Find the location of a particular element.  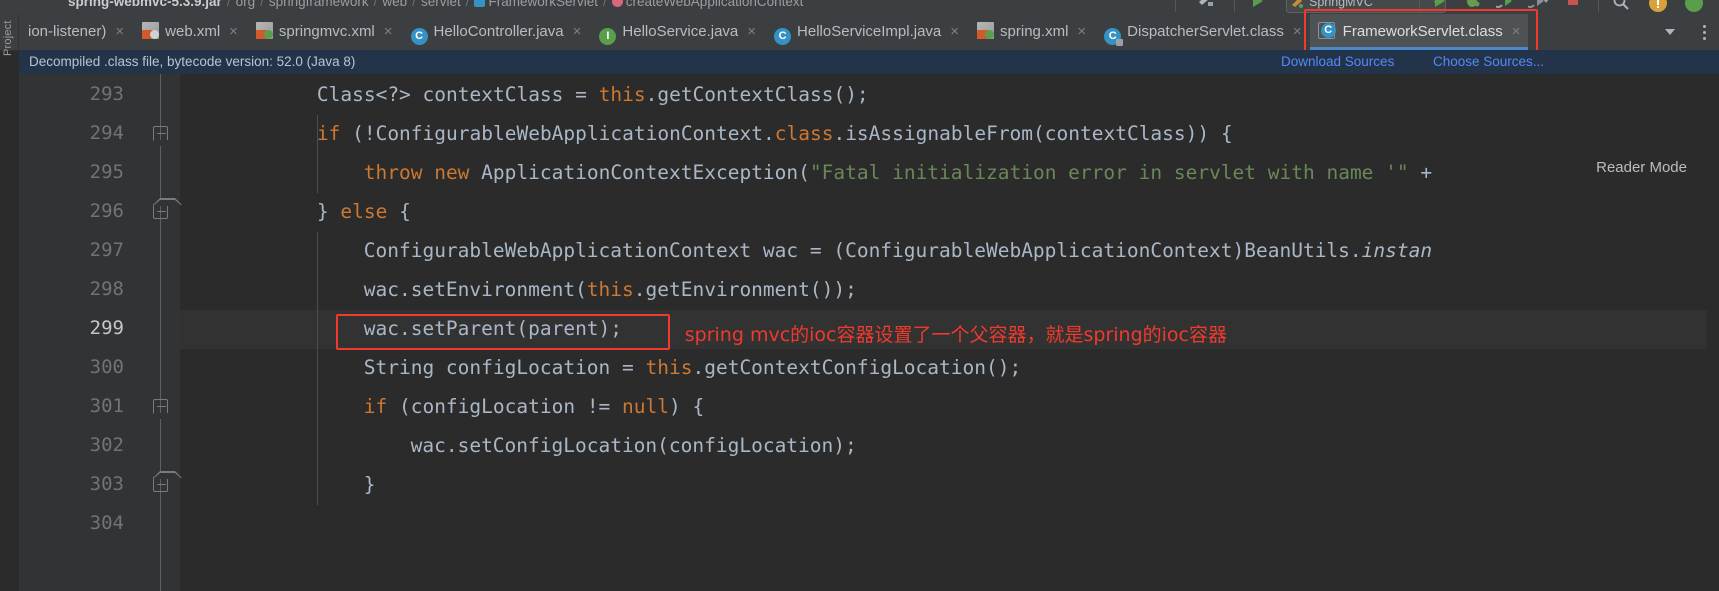

project-tool-window-stripe: Project is located at coordinates (9, 35).